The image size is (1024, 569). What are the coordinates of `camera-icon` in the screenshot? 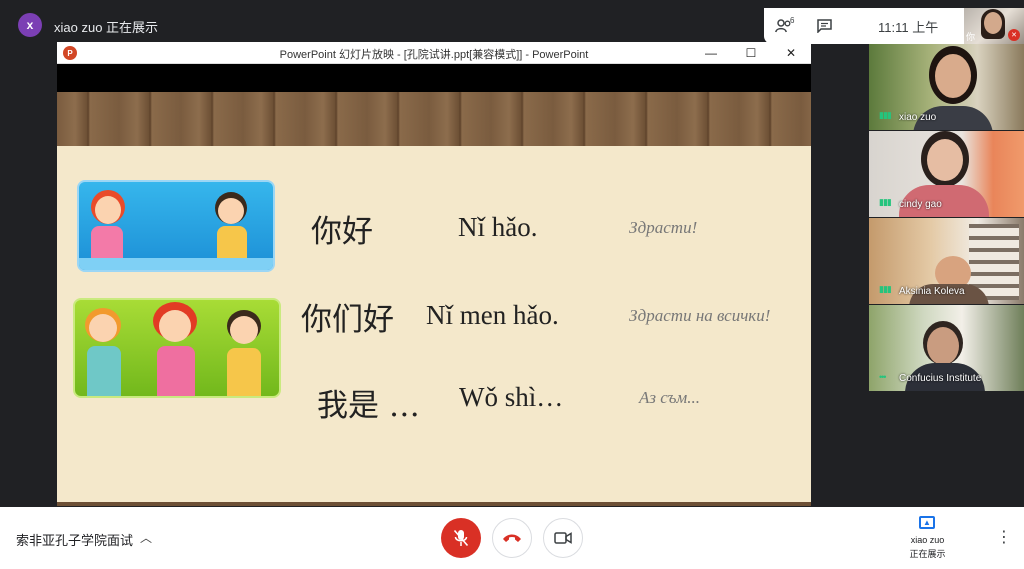 It's located at (563, 538).